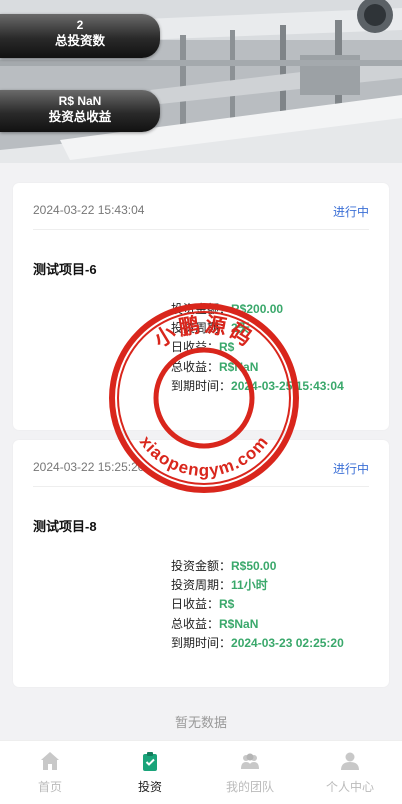 This screenshot has width=402, height=804. What do you see at coordinates (349, 787) in the screenshot?
I see `tab-profile-label: 个人中心` at bounding box center [349, 787].